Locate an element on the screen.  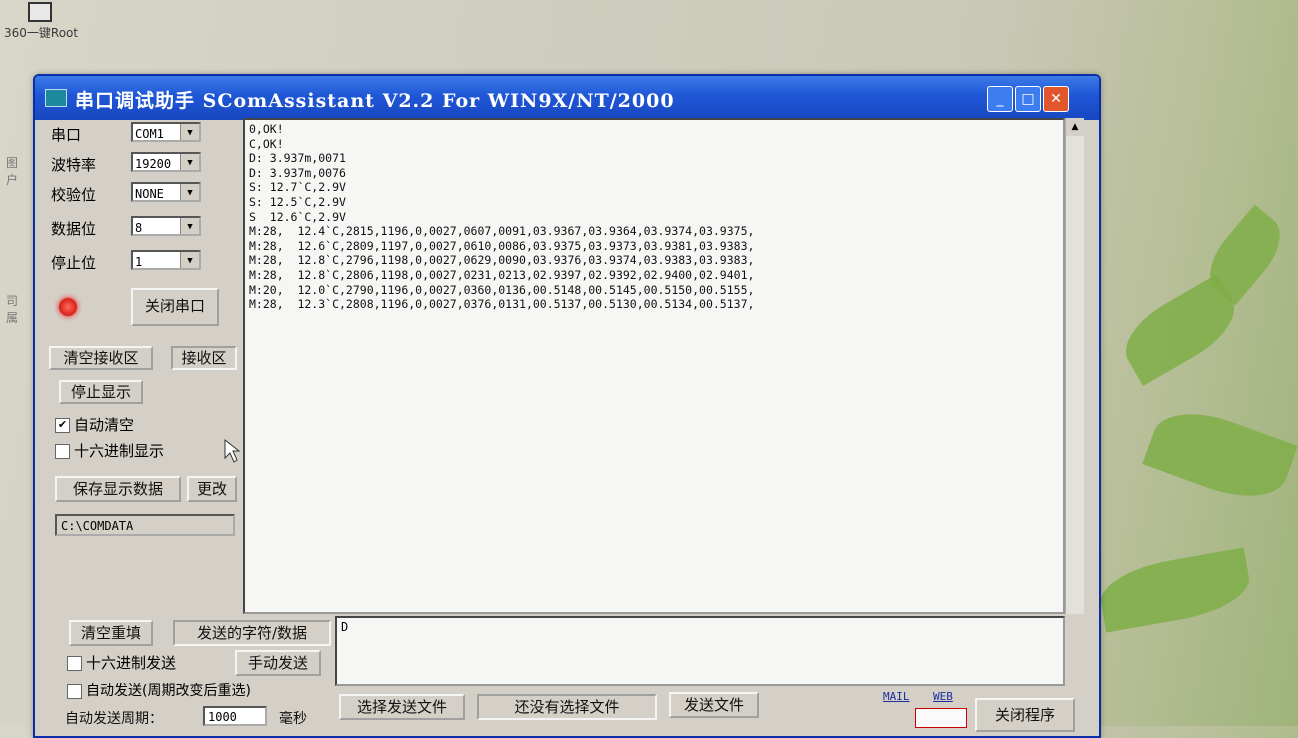
parity-label: 校验位 is located at coordinates (74, 195).